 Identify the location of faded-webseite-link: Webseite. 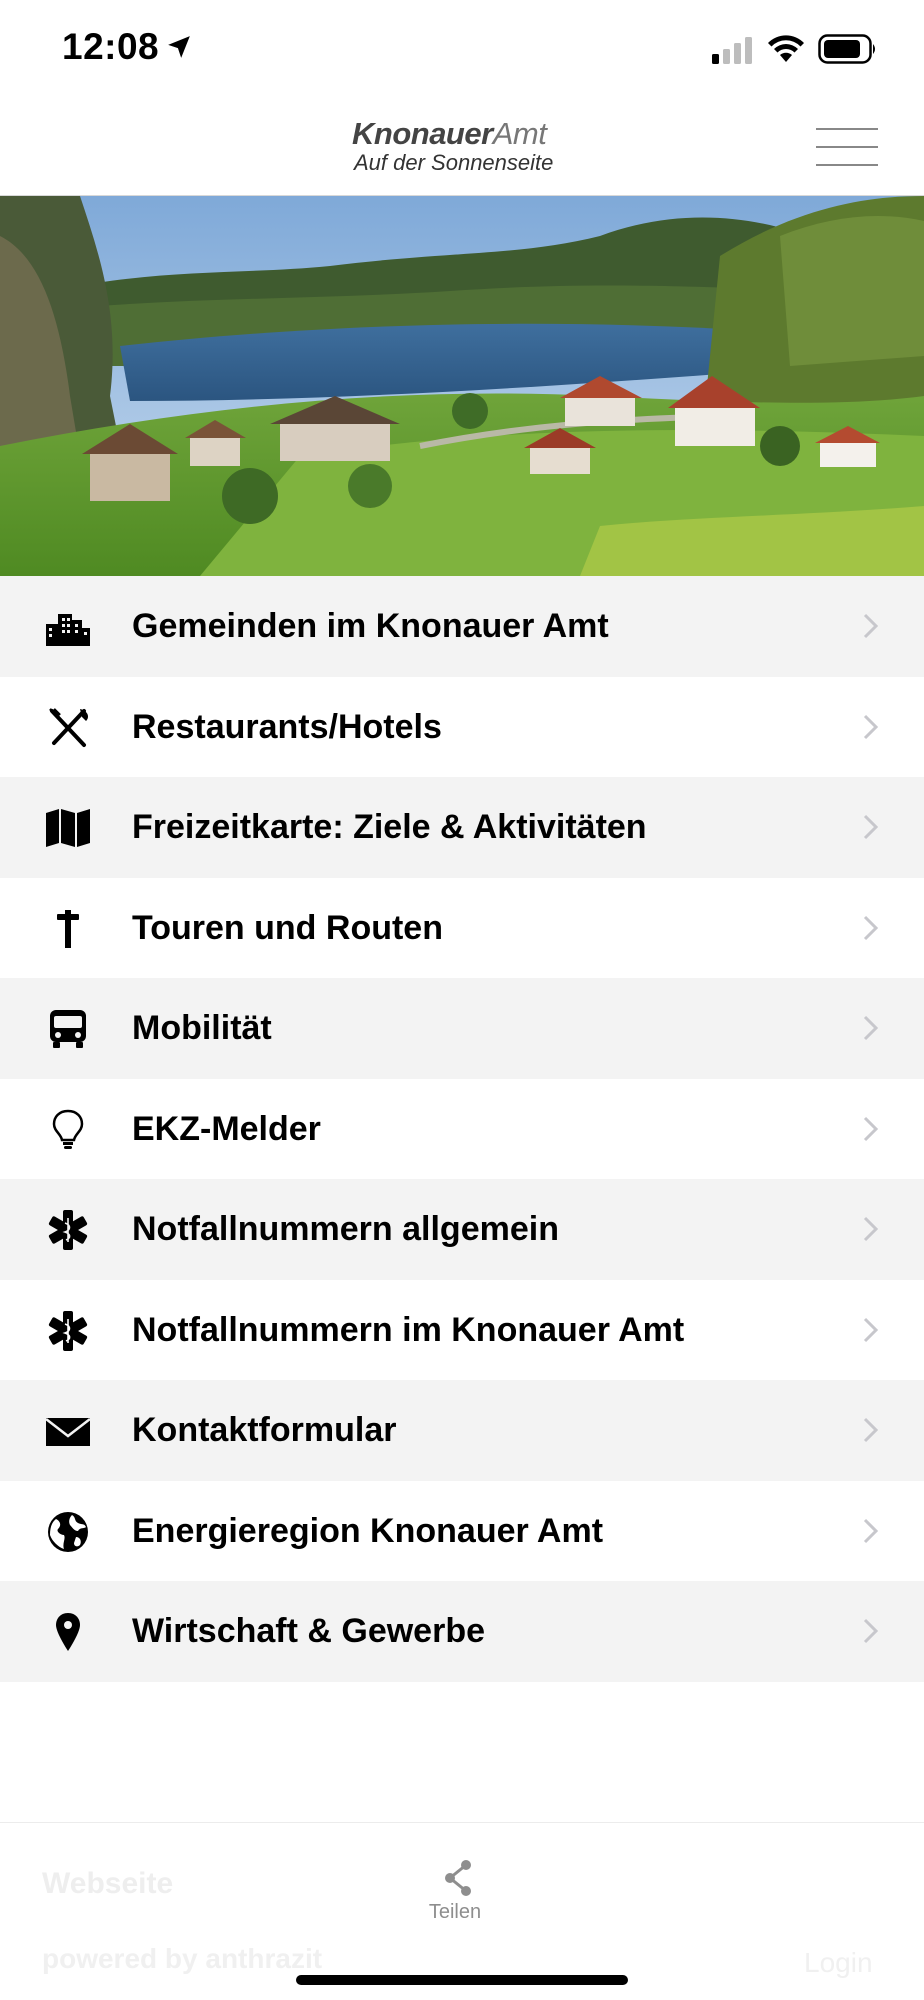
(107, 1884).